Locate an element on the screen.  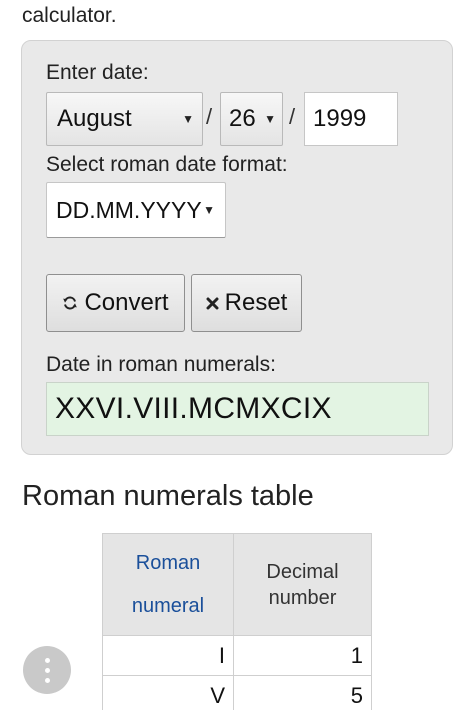
roman-numerals-table: Roman numeral Decimal number I 1 V 5 is located at coordinates (237, 621).